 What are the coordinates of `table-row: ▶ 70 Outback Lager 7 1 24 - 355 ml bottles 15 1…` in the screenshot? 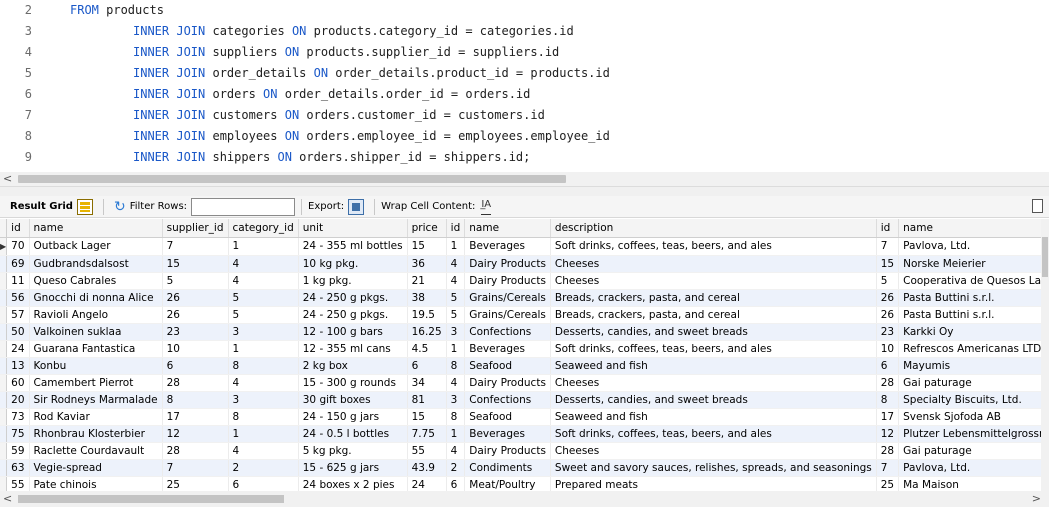 It's located at (524, 246).